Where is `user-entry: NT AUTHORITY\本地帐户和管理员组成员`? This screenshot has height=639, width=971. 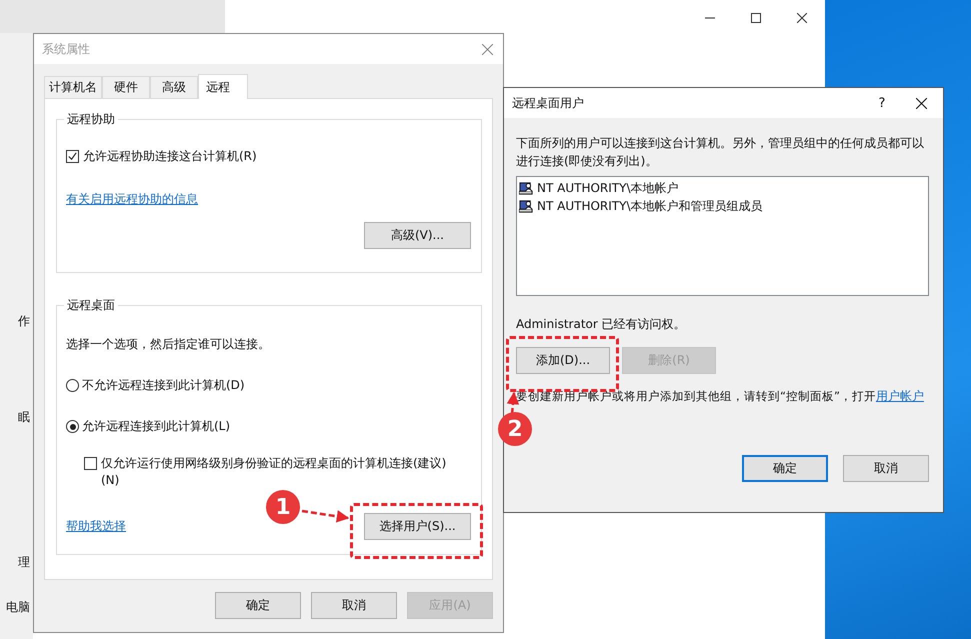
user-entry: NT AUTHORITY\本地帐户和管理员组成员 is located at coordinates (649, 206).